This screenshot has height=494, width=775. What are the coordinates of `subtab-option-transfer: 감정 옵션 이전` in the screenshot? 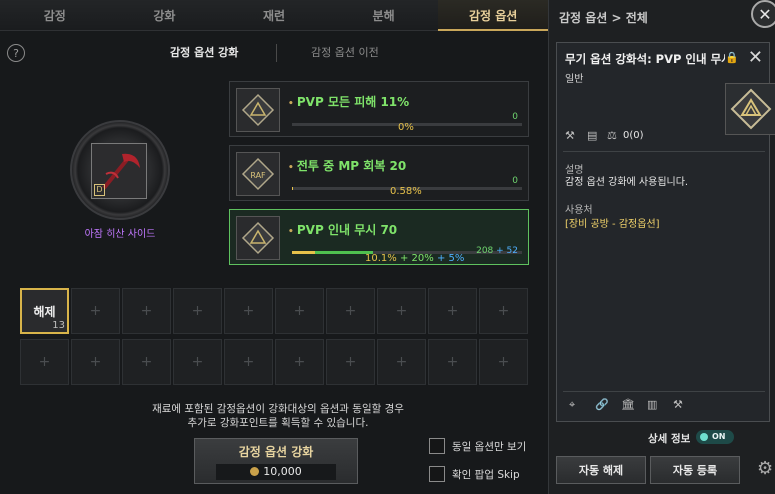 It's located at (345, 52).